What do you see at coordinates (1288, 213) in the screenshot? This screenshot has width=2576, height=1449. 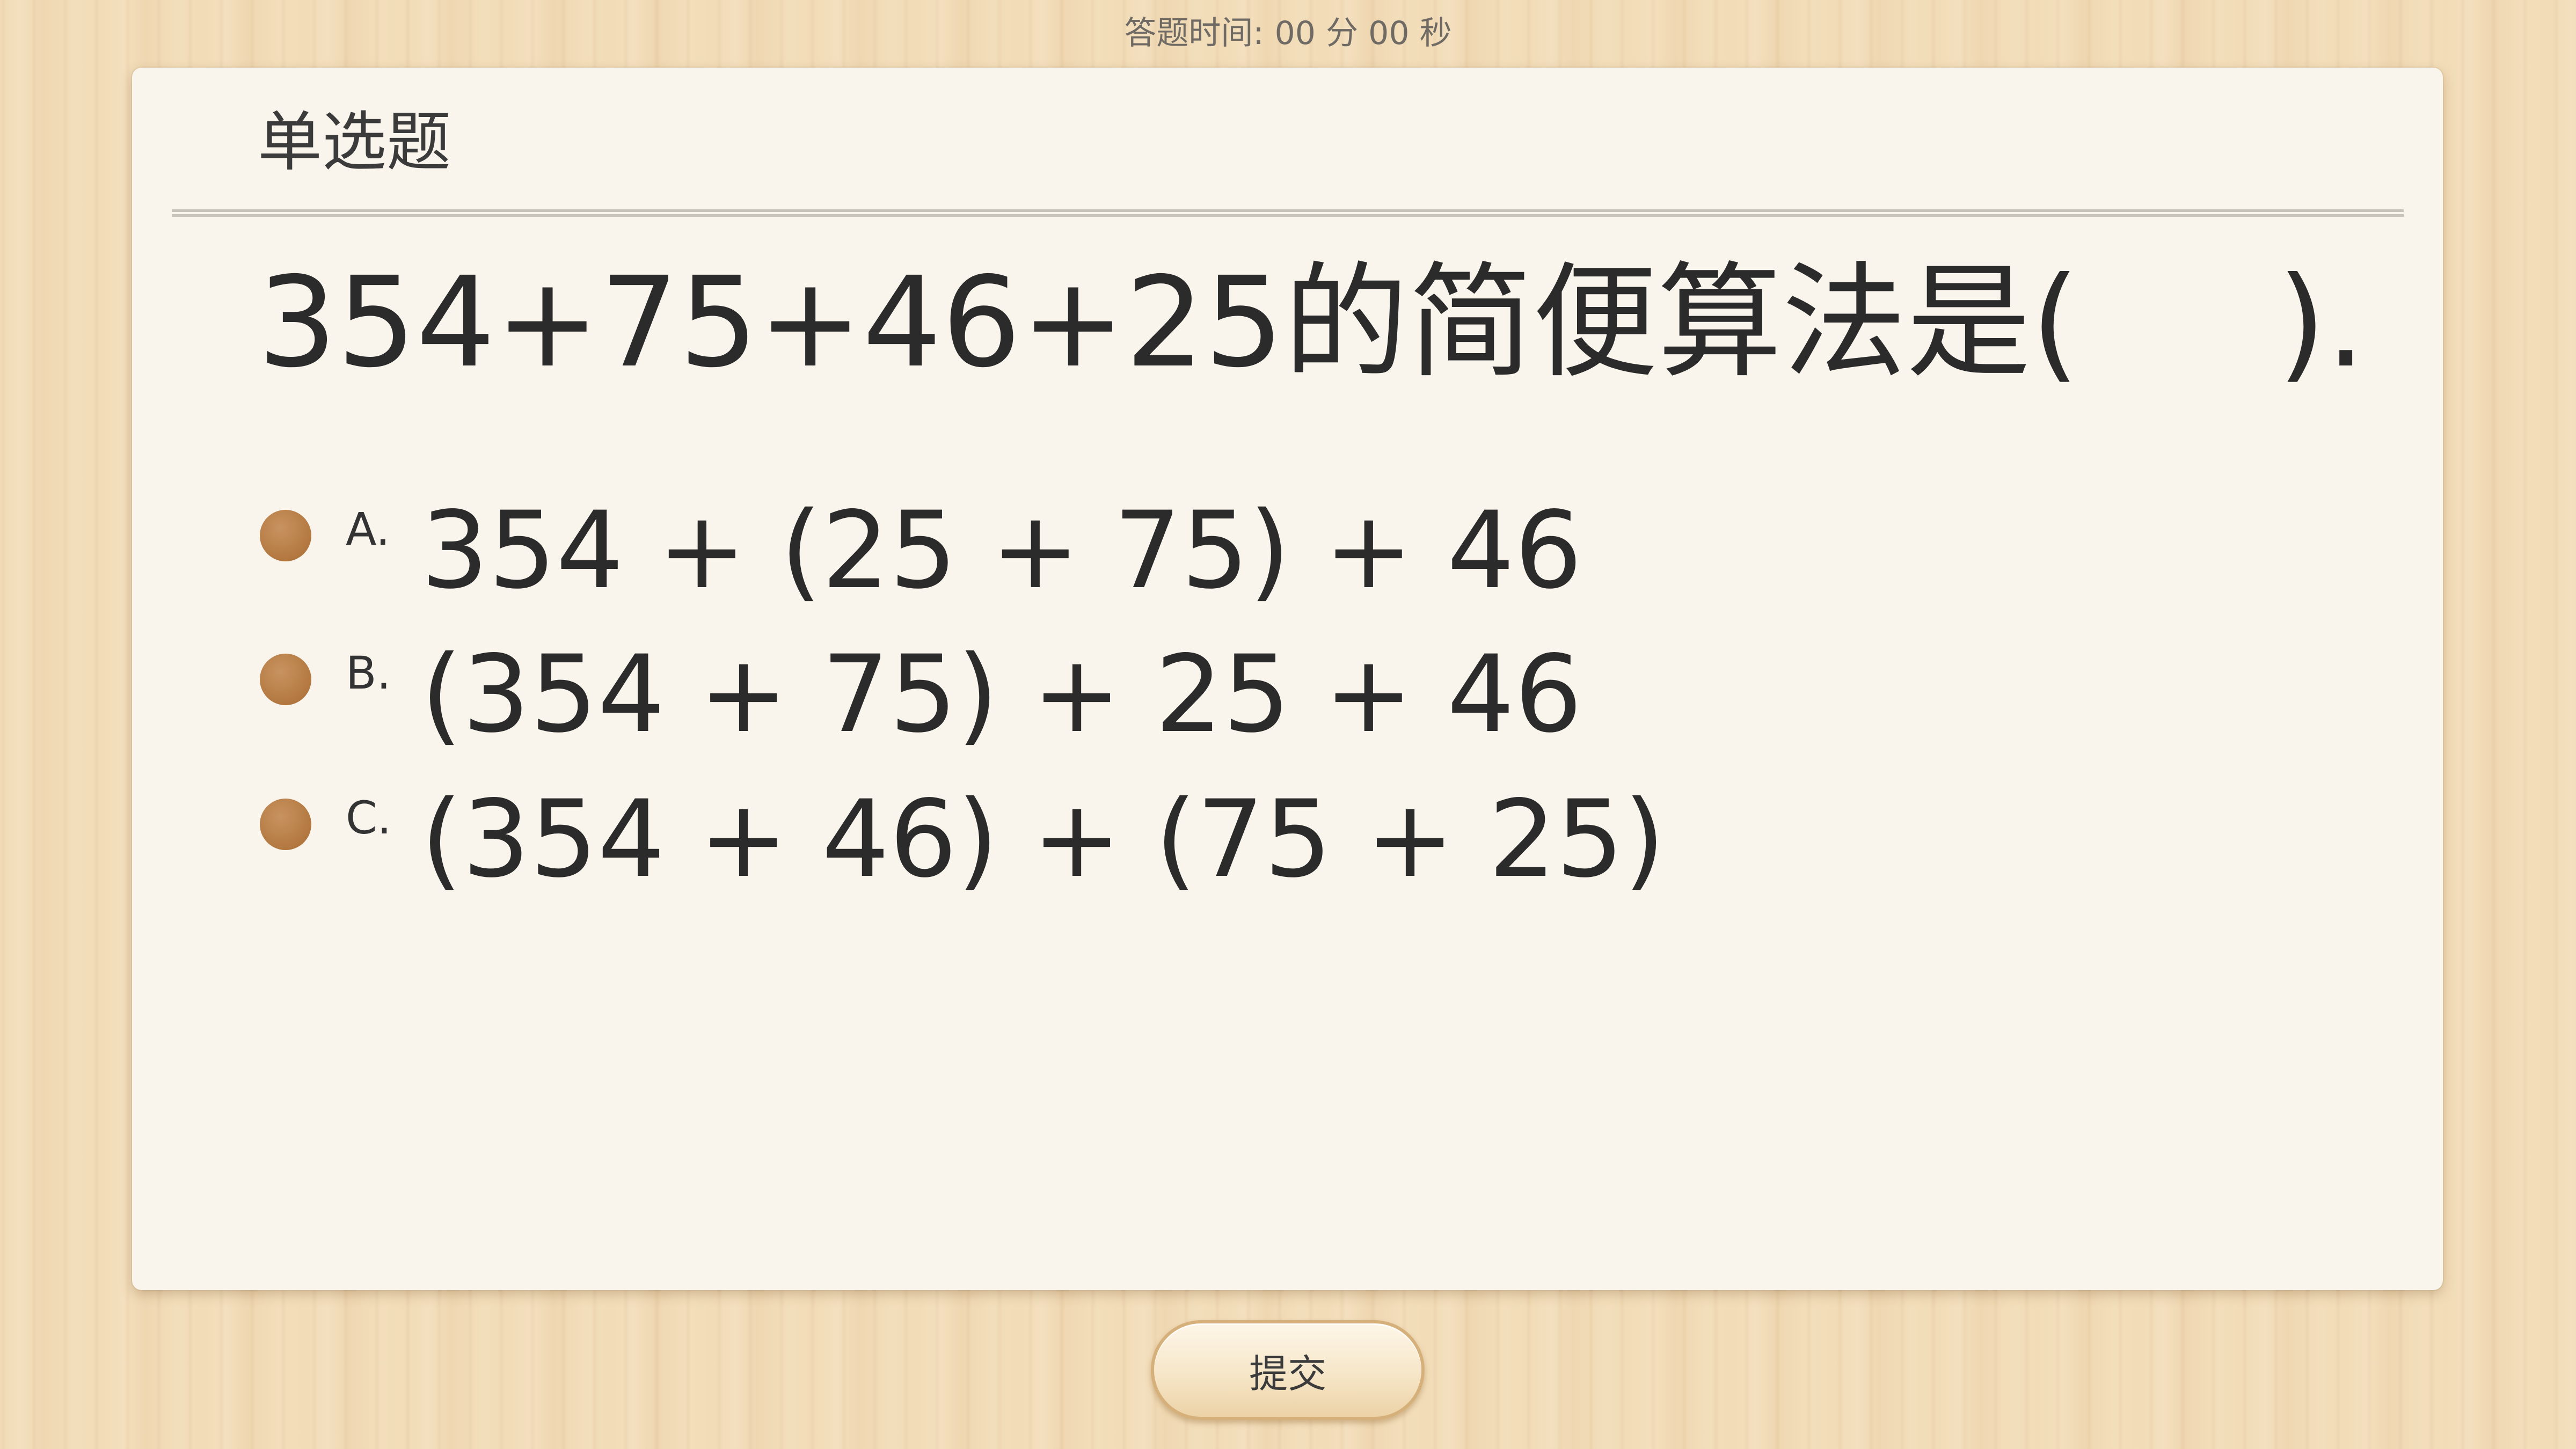 I see `header-divider` at bounding box center [1288, 213].